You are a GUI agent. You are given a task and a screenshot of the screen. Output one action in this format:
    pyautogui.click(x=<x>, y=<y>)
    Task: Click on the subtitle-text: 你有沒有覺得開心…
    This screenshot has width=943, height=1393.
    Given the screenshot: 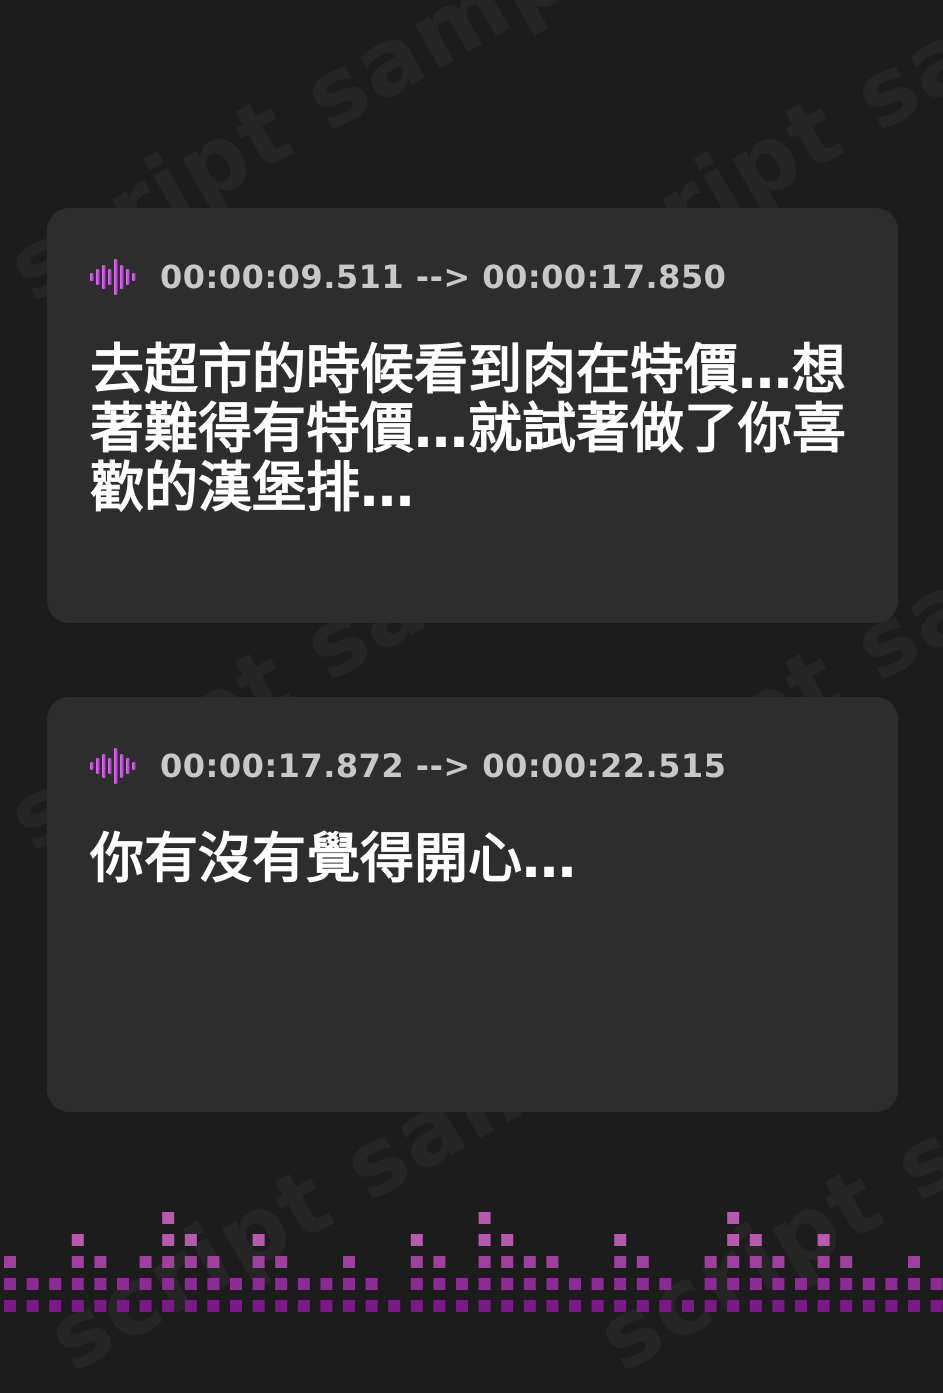 What is the action you would take?
    pyautogui.click(x=333, y=858)
    